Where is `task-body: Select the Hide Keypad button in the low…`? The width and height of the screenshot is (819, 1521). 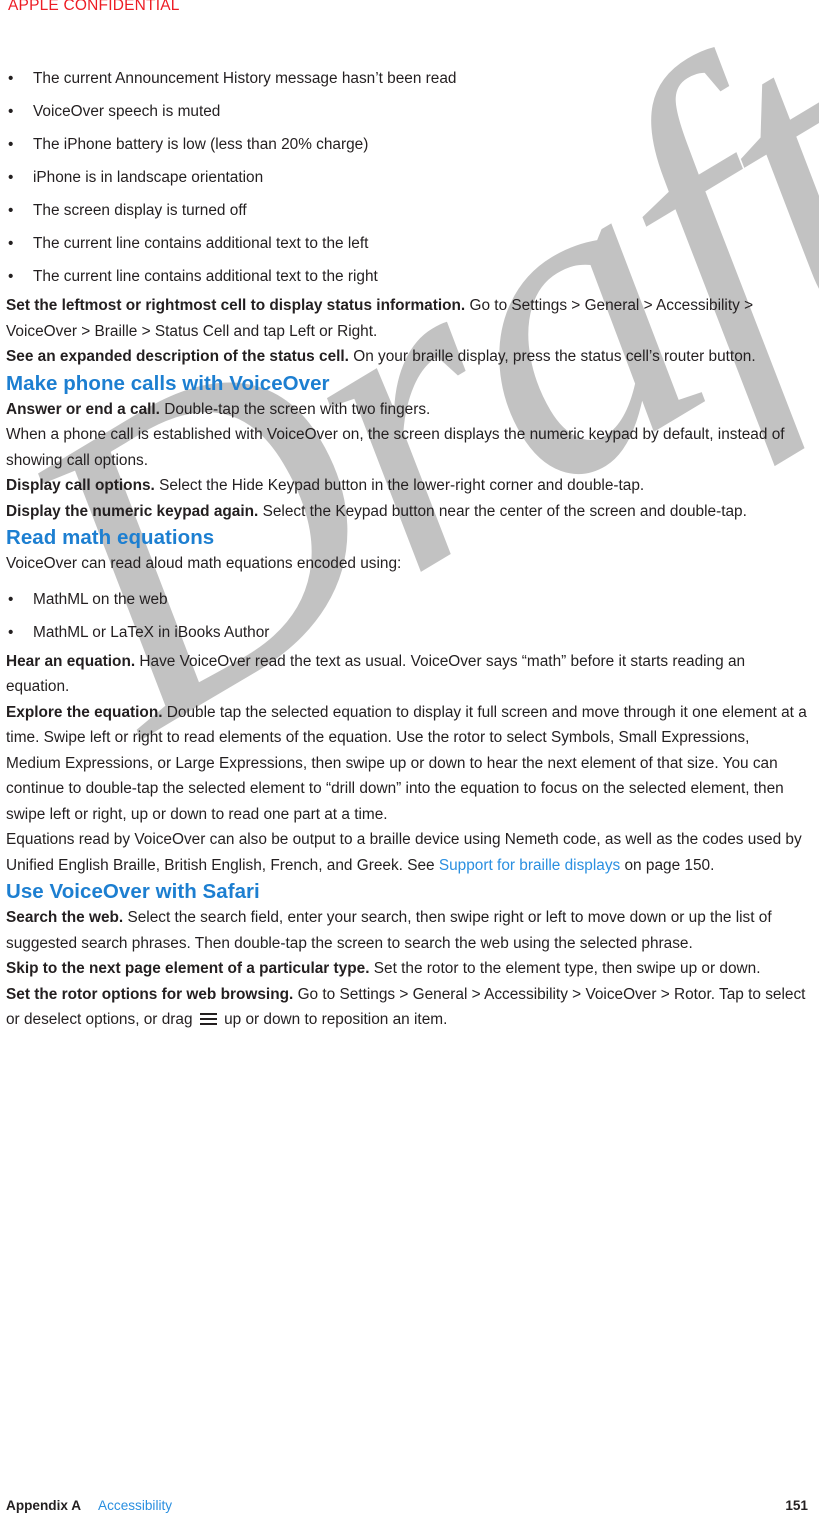 task-body: Select the Hide Keypad button in the low… is located at coordinates (399, 485).